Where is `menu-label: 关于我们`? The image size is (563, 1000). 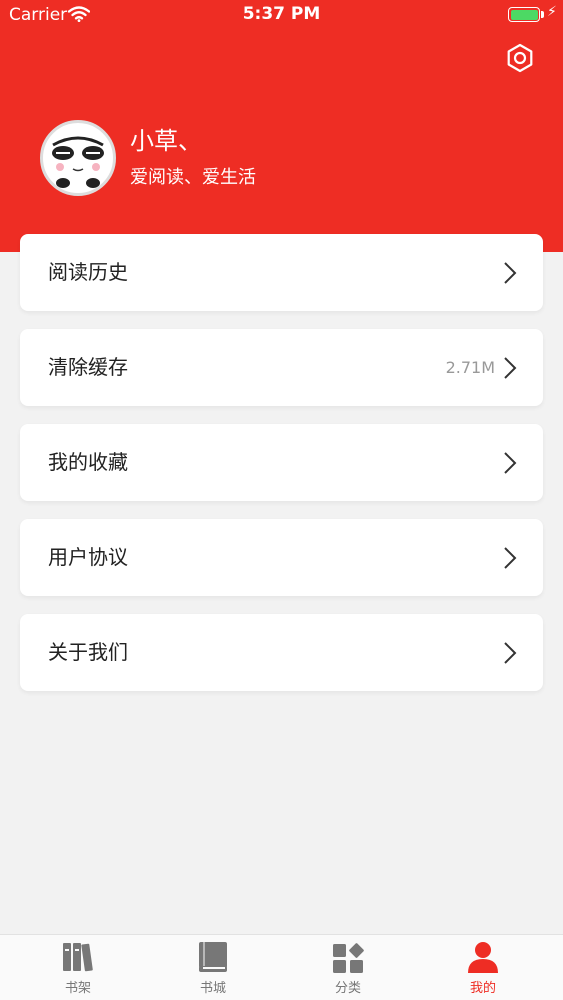
menu-label: 关于我们 is located at coordinates (88, 652).